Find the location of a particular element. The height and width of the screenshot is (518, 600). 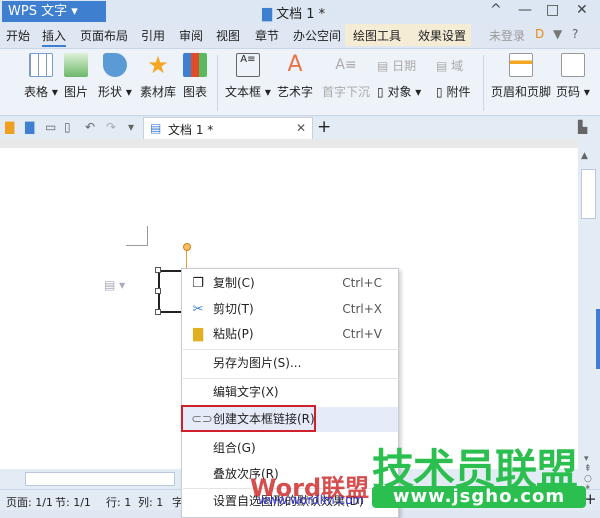

object-button: ▯ 对象 ▾ is located at coordinates (399, 91).